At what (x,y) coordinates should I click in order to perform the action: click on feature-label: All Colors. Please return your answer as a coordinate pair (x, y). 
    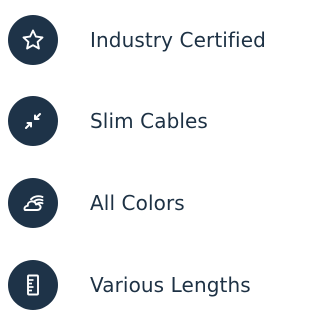
    Looking at the image, I should click on (137, 203).